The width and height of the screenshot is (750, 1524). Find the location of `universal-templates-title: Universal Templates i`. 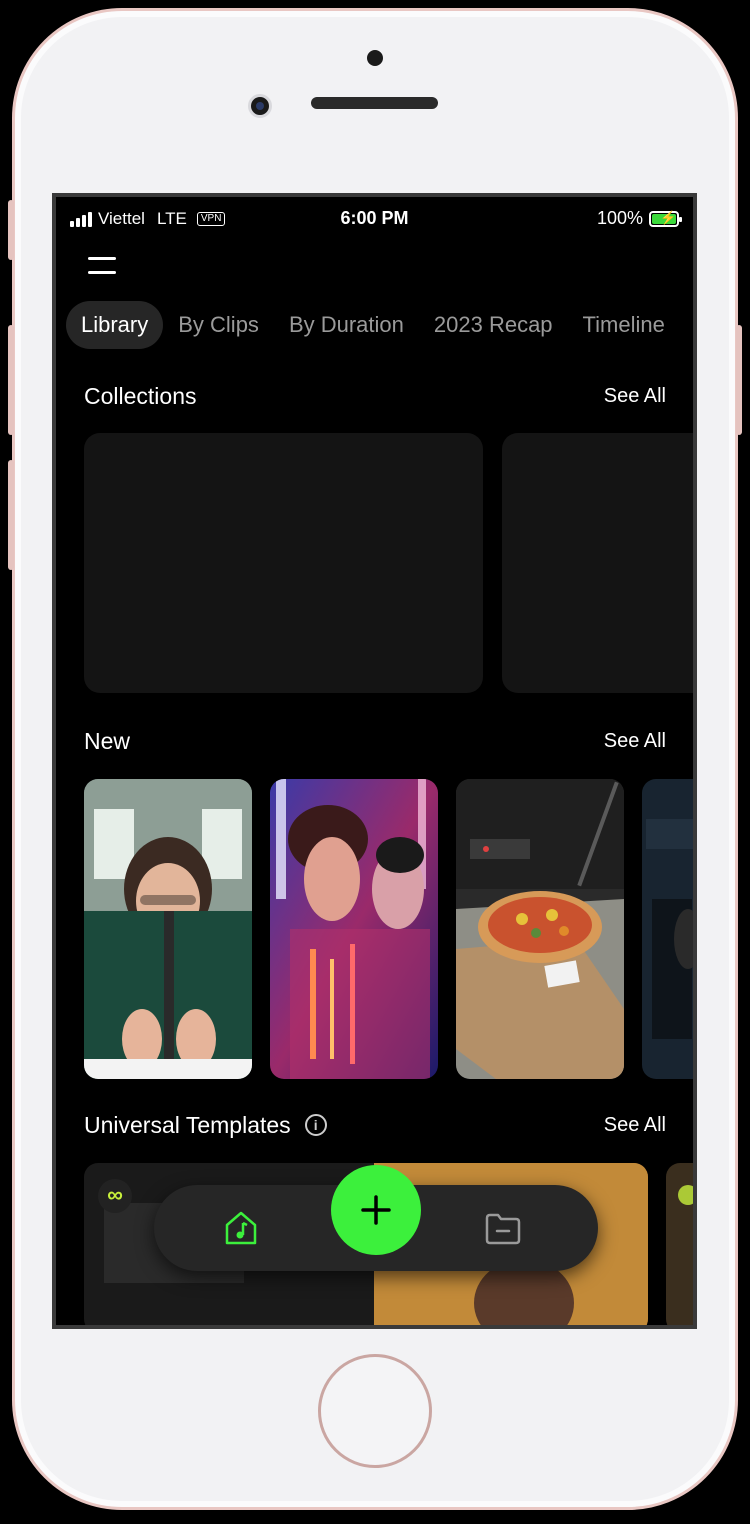

universal-templates-title: Universal Templates i is located at coordinates (205, 1125).